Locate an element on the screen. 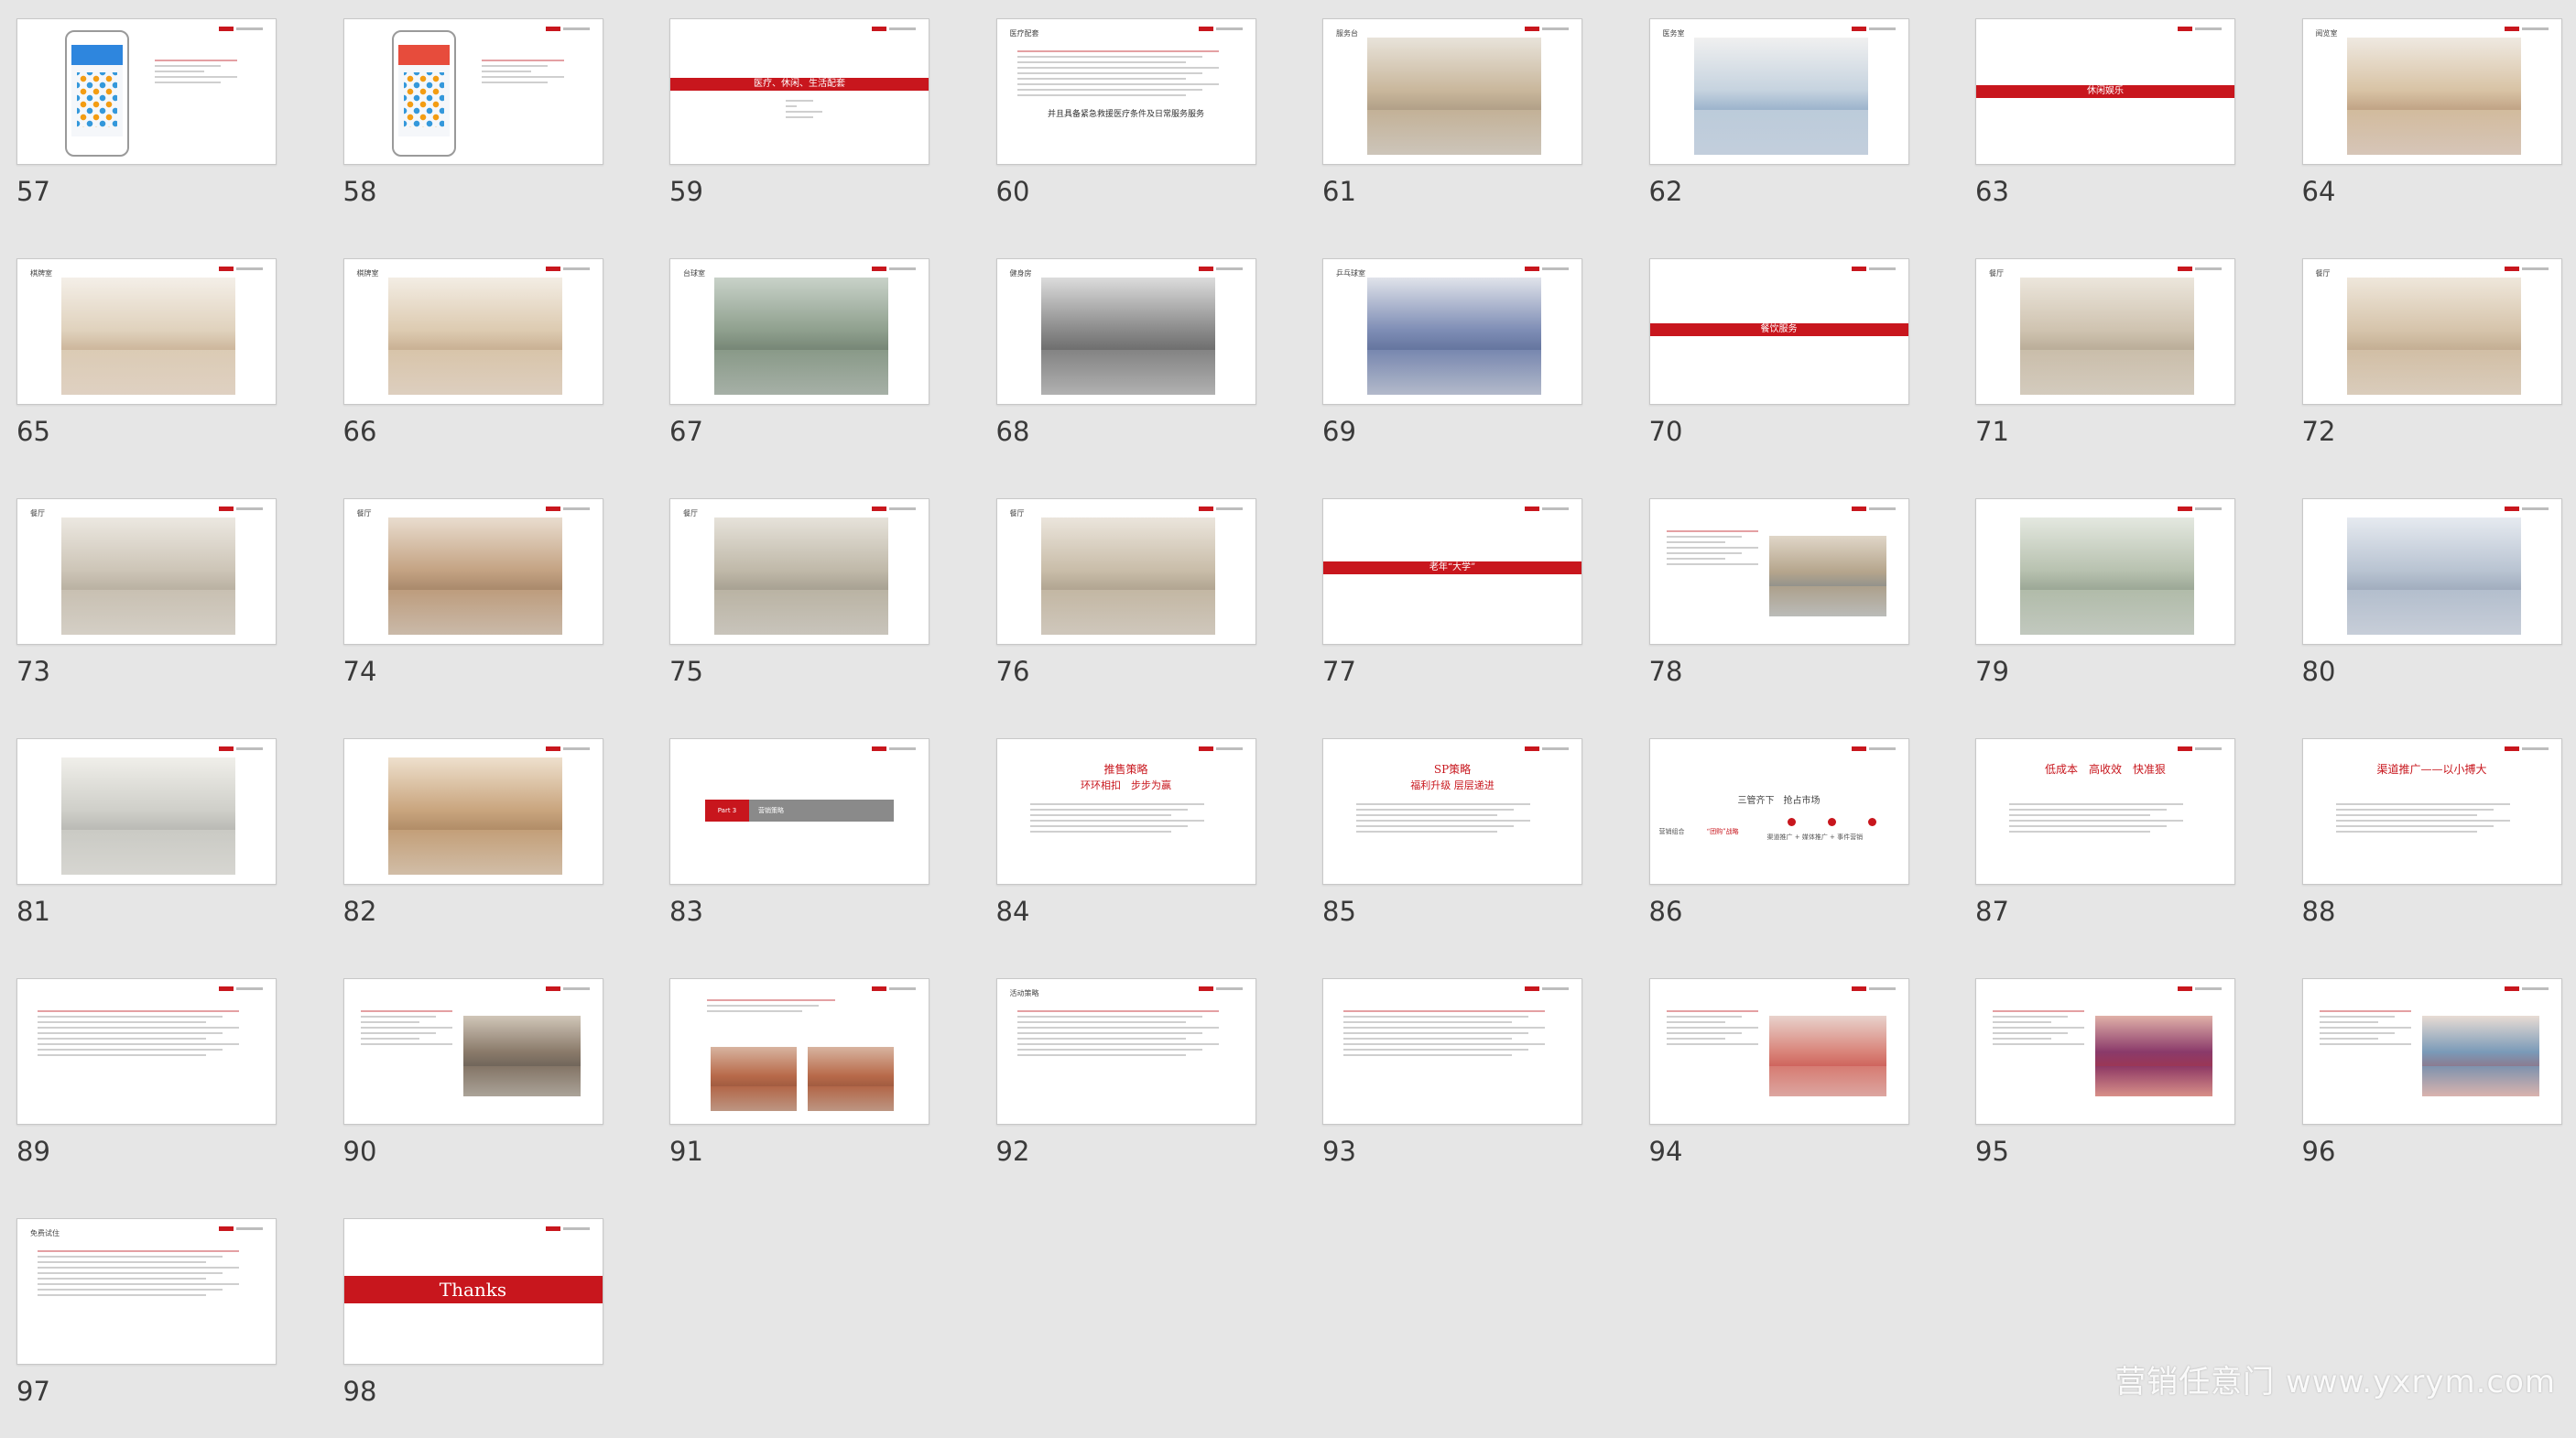 The image size is (2576, 1438). slide-thumbnail-cell: 餐厅 74 is located at coordinates (472, 608).